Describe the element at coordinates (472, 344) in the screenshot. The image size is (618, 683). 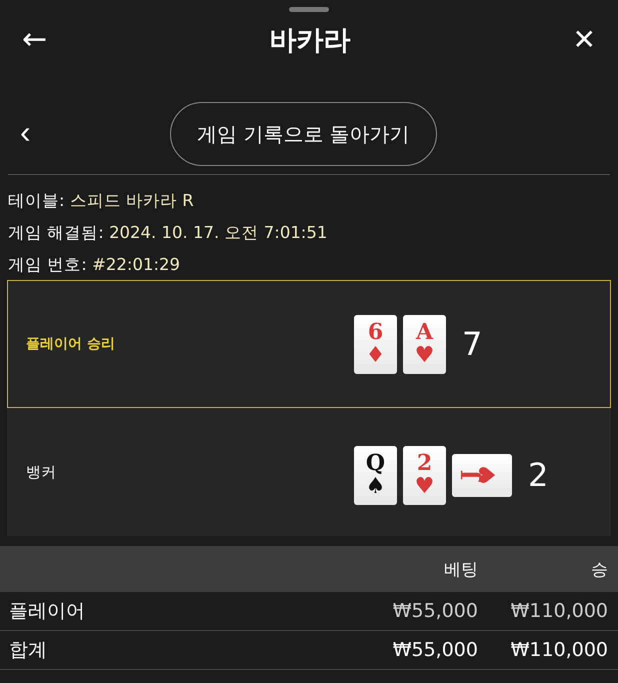
I see `hand-total: 7` at that location.